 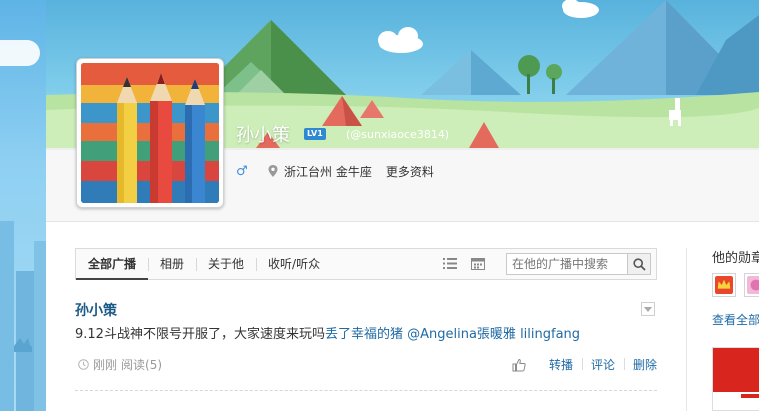 I want to click on post-menu-toggle, so click(x=648, y=309).